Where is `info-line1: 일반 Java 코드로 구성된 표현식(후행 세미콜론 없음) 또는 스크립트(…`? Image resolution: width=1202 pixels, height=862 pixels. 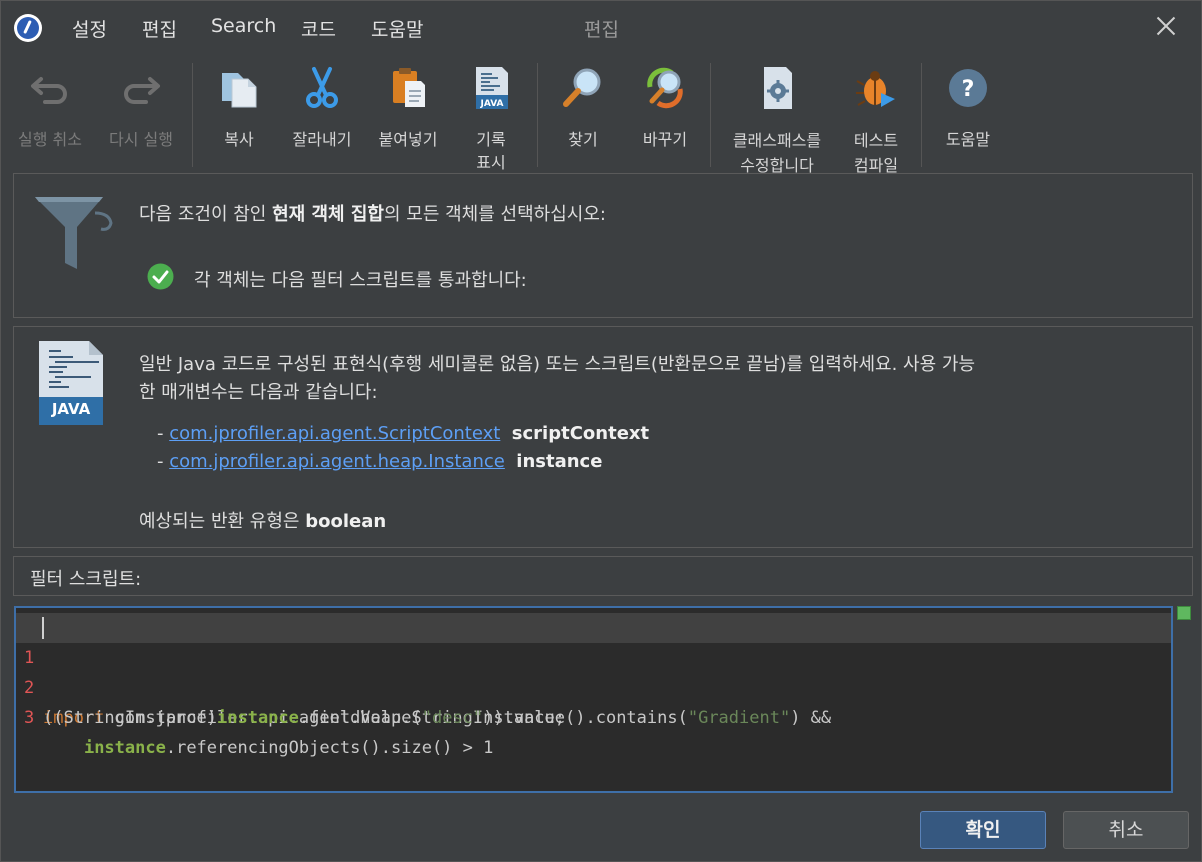 info-line1: 일반 Java 코드로 구성된 표현식(후행 세미콜론 없음) 또는 스크립트(… is located at coordinates (557, 364).